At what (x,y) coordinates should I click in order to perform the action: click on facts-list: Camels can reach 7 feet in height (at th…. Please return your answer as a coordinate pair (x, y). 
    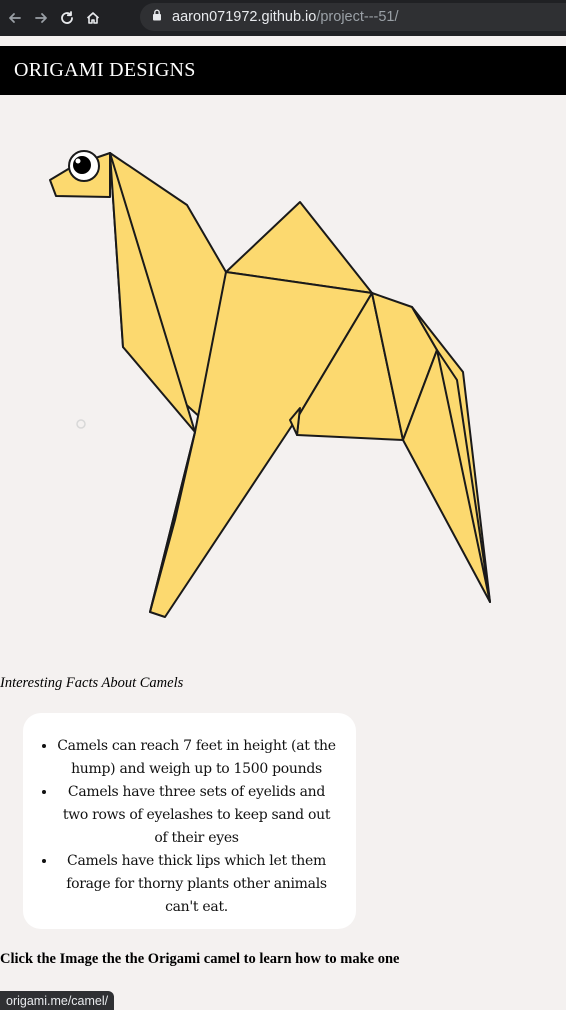
    Looking at the image, I should click on (196, 827).